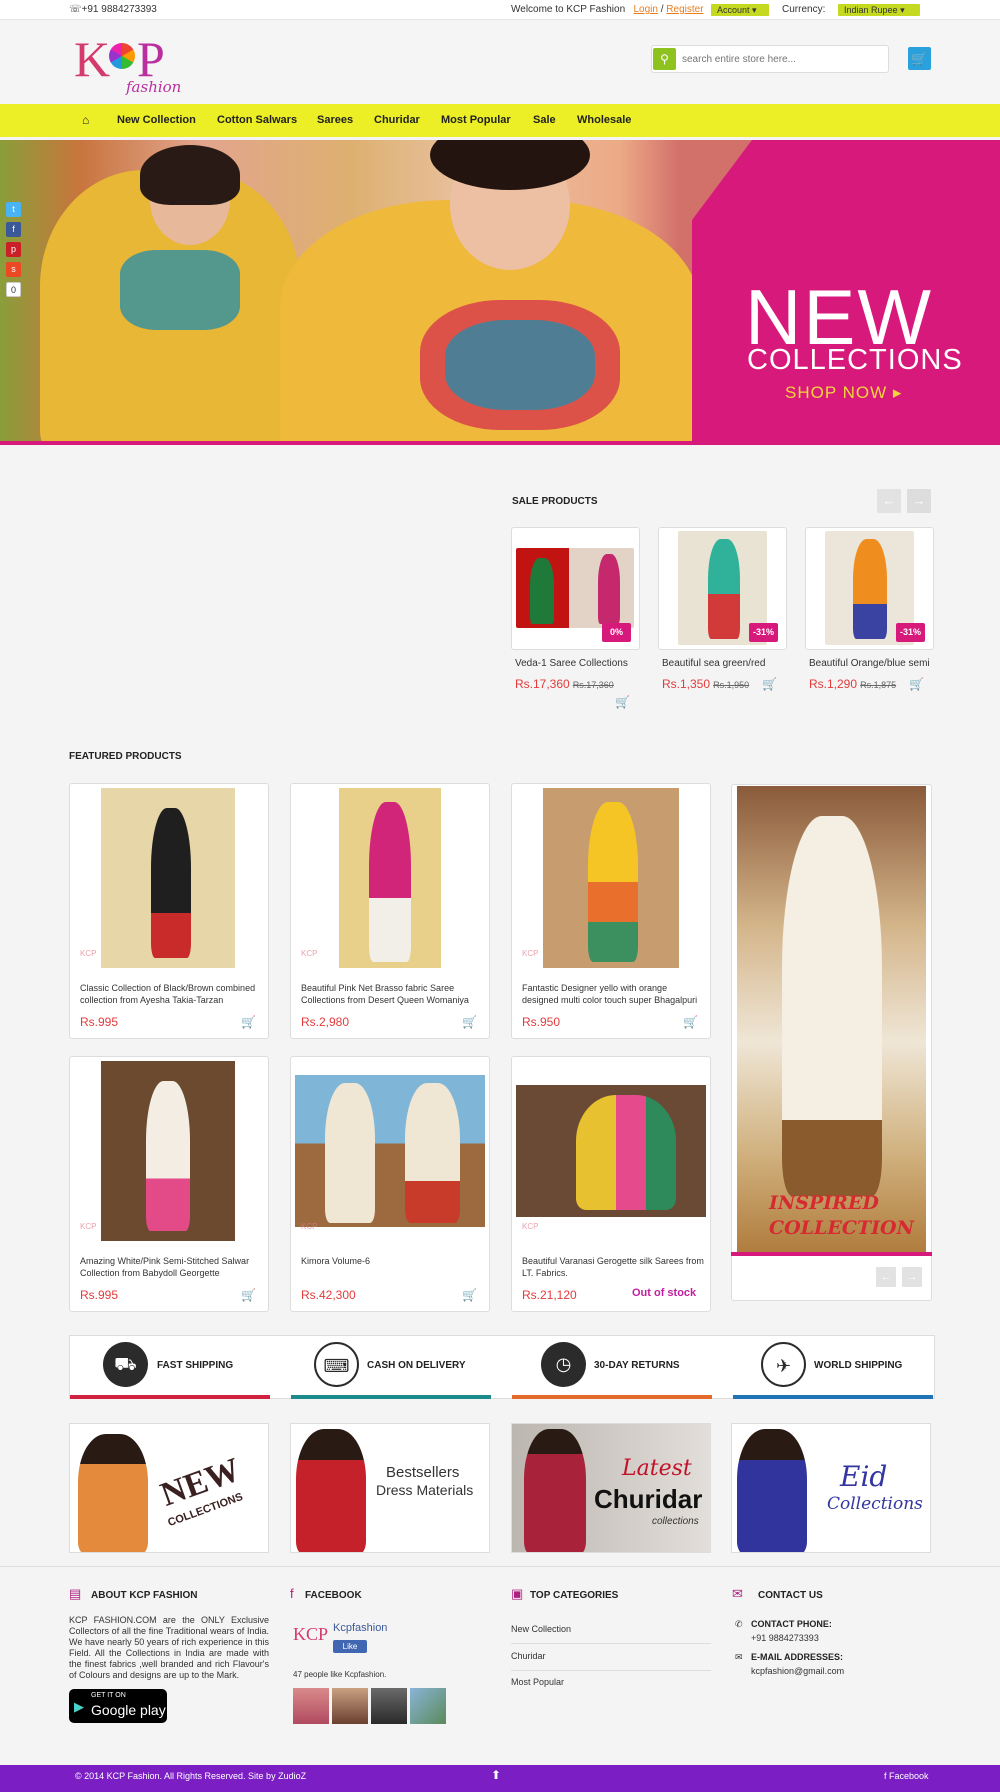 Image resolution: width=1000 pixels, height=1792 pixels. Describe the element at coordinates (125, 756) in the screenshot. I see `featured-section-title: FEATURED PRODUCTS` at that location.